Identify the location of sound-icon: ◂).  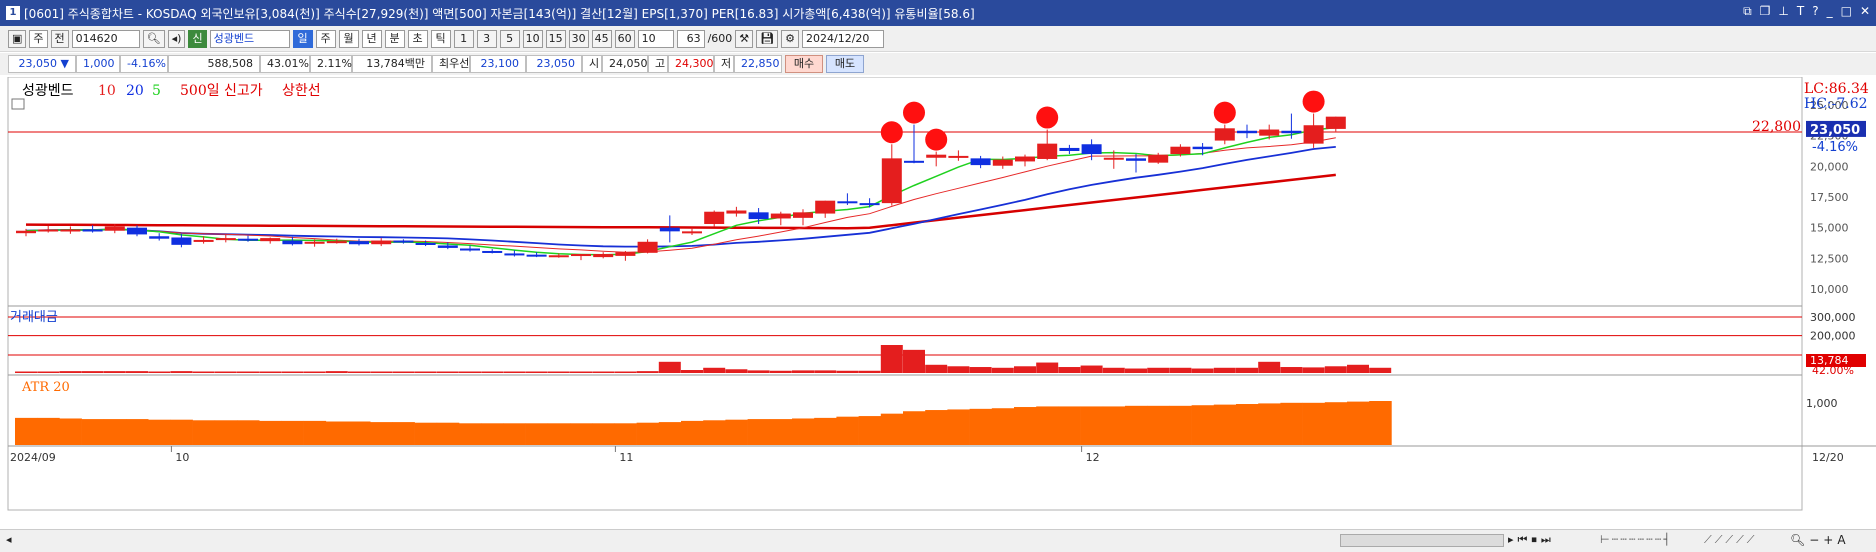
(176, 38).